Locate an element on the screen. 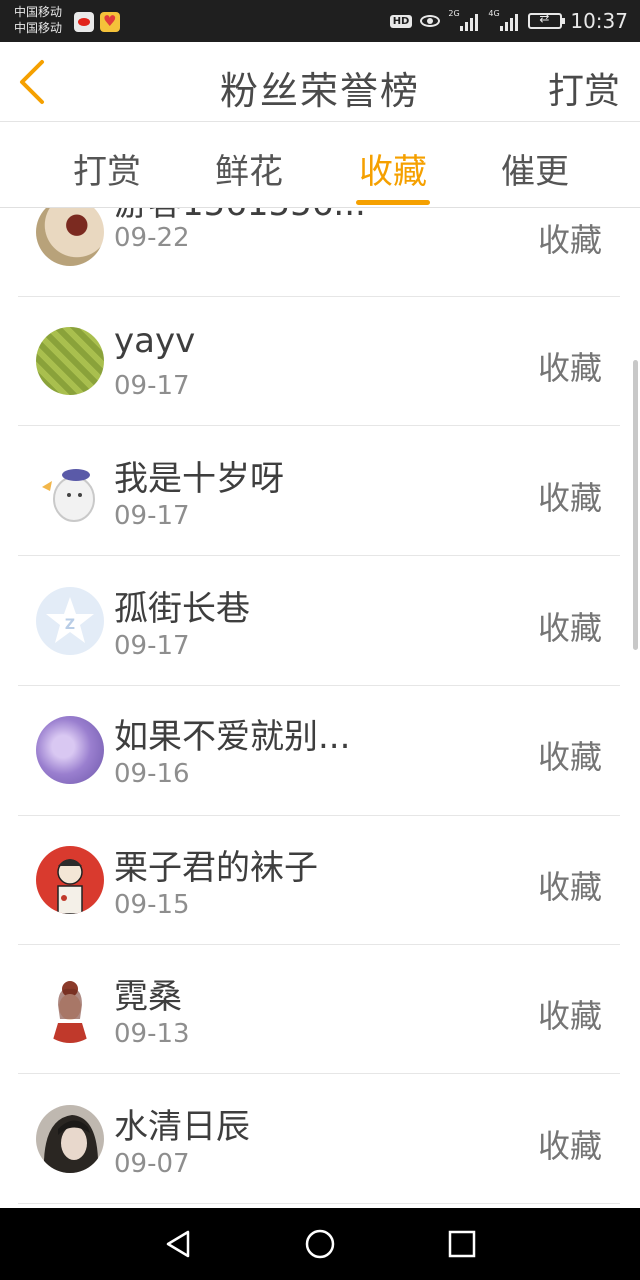 The image size is (640, 1280). eye-comfort-icon is located at coordinates (430, 21).